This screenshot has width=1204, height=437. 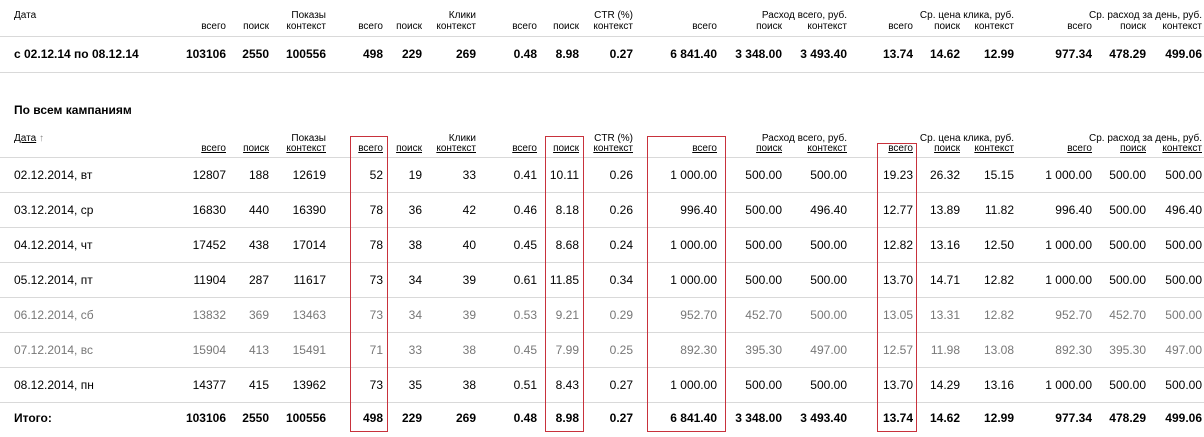 I want to click on summary-clicks-search: 229, so click(x=411, y=54).